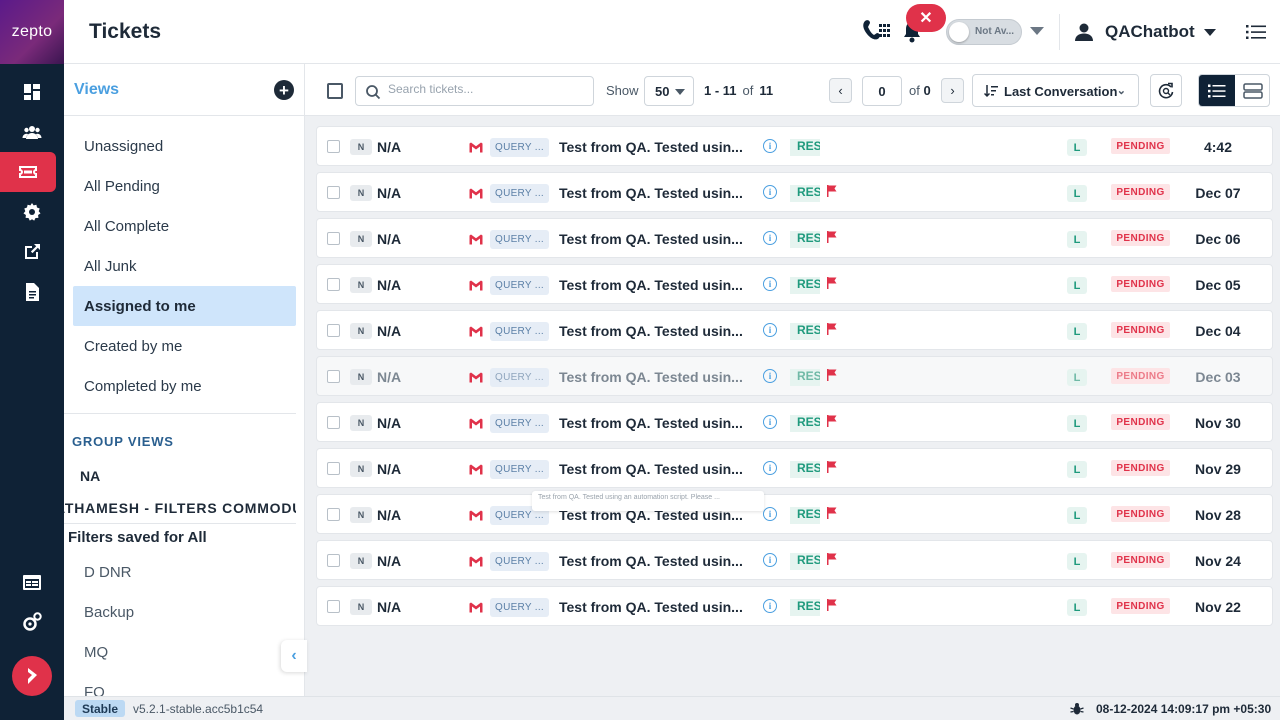 This screenshot has height=720, width=1280. Describe the element at coordinates (32, 32) in the screenshot. I see `brand-logo: zepto` at that location.